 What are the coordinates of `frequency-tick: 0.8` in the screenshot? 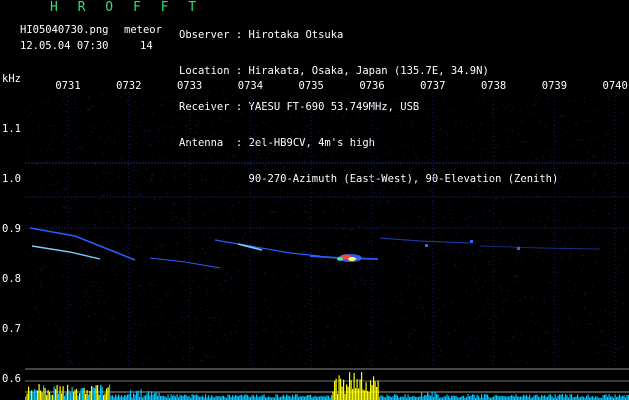 It's located at (11, 279).